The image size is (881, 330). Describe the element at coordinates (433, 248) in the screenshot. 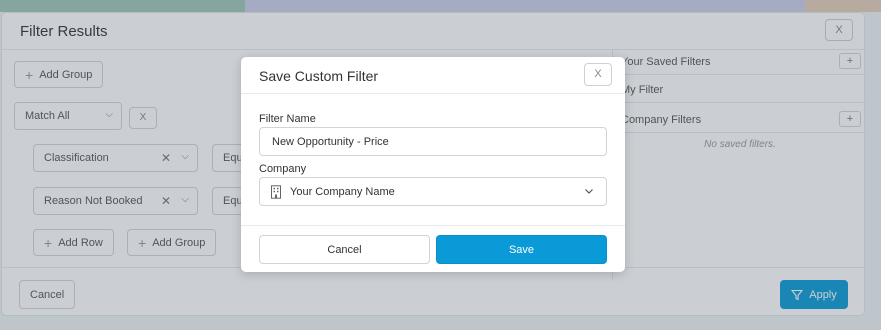

I see `dialog-footer: Cancel Save` at that location.